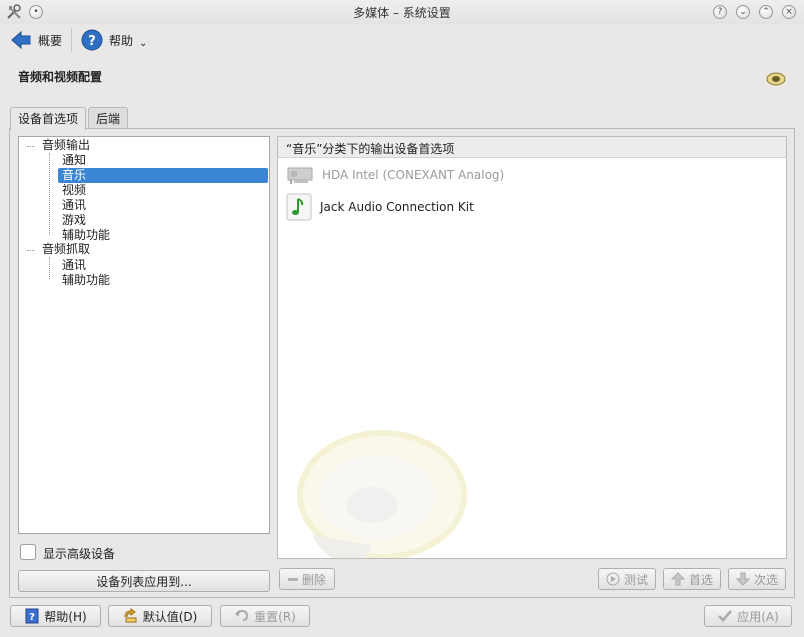 This screenshot has height=637, width=804. Describe the element at coordinates (86, 280) in the screenshot. I see `tree-item-capture-accessibility: 辅助功能` at that location.